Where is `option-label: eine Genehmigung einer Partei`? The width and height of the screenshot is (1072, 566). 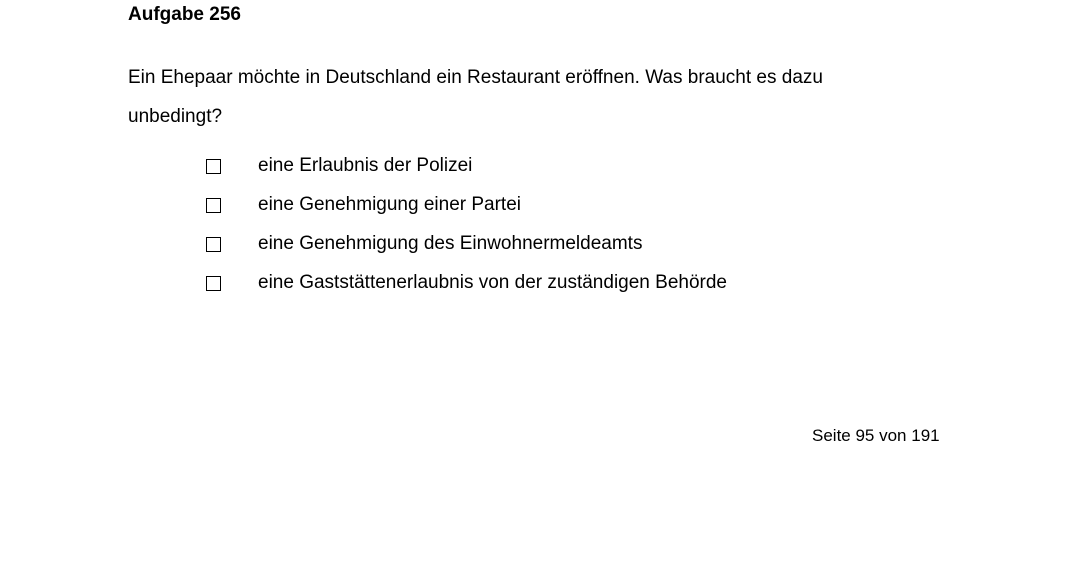
option-label: eine Genehmigung einer Partei is located at coordinates (390, 204).